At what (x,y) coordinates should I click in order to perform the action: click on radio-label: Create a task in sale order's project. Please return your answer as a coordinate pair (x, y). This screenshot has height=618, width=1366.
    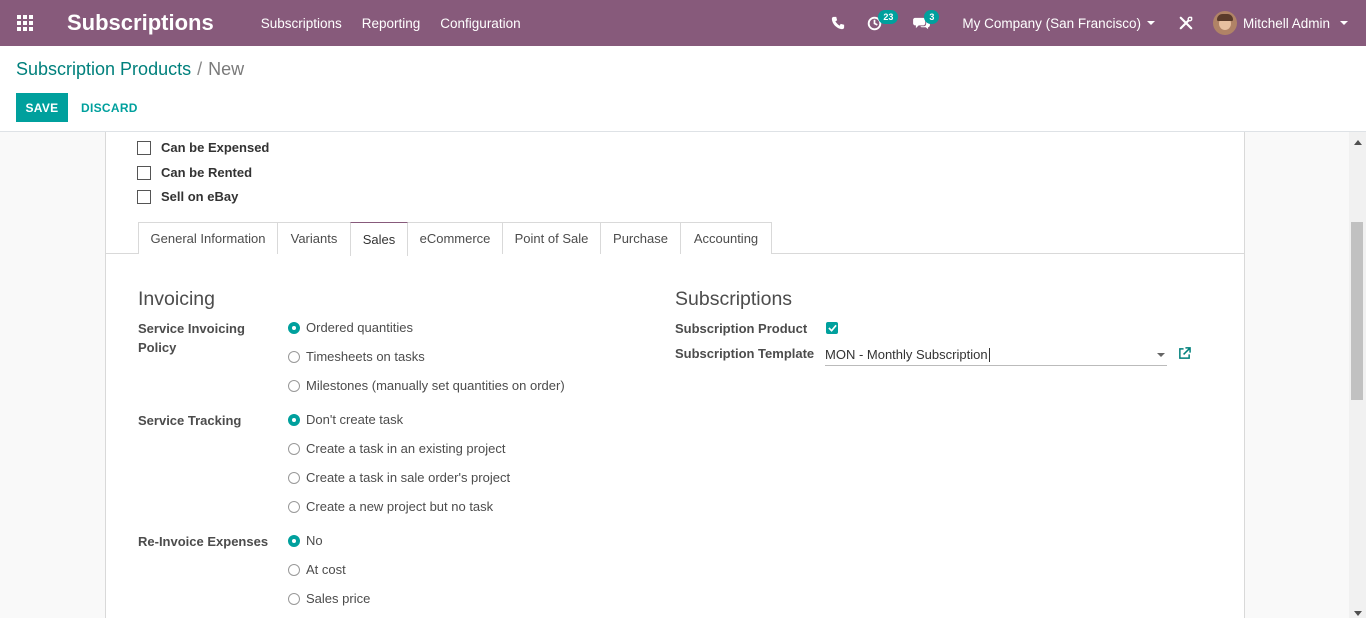
    Looking at the image, I should click on (408, 477).